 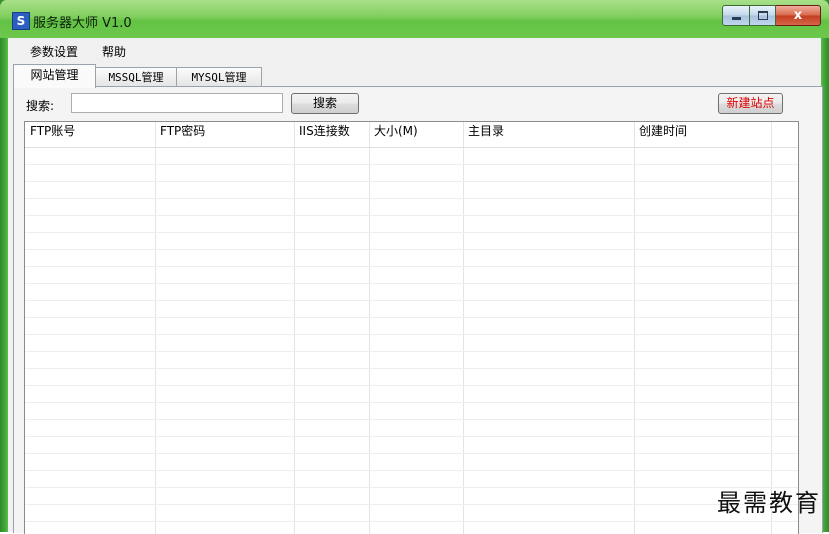 I want to click on window-controls: x, so click(x=771, y=15).